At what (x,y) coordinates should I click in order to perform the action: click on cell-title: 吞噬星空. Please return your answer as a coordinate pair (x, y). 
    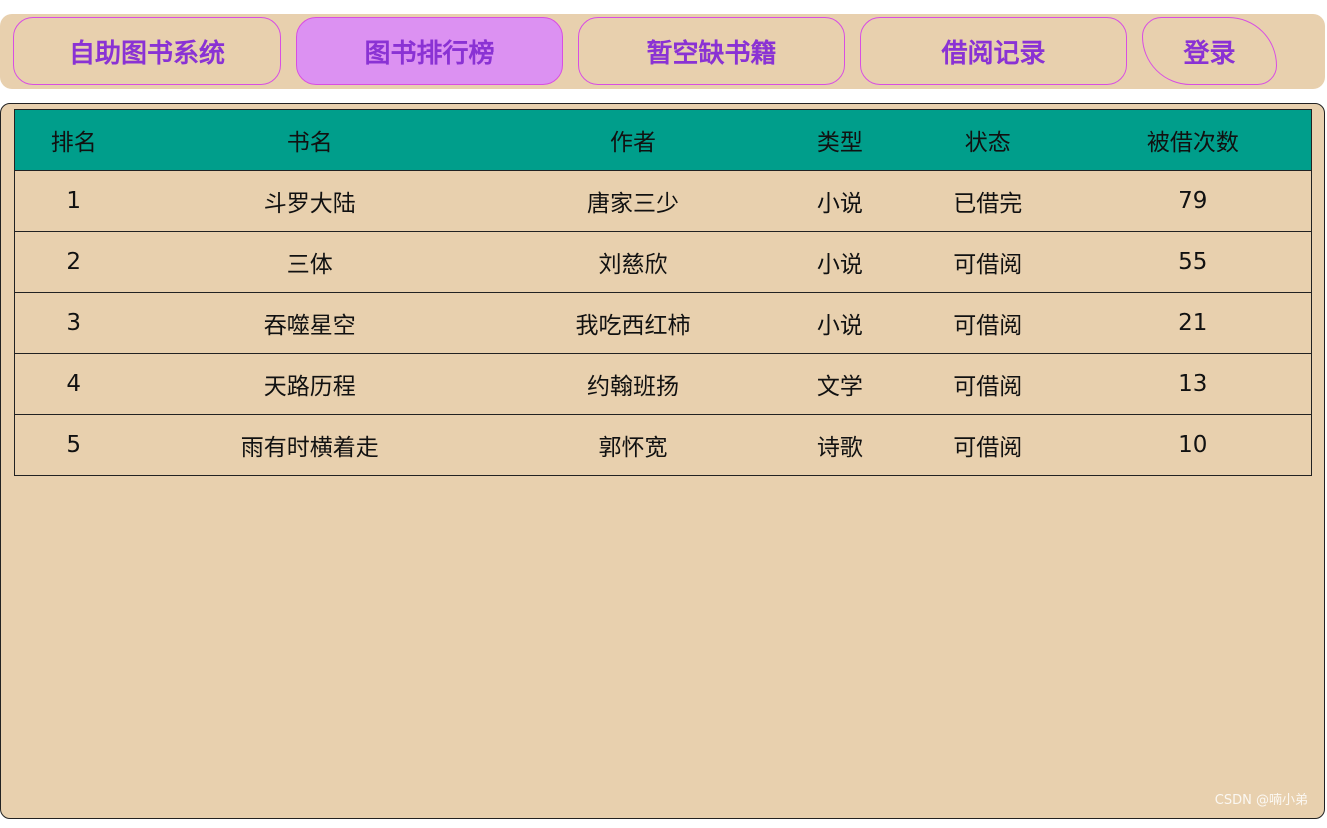
    Looking at the image, I should click on (310, 323).